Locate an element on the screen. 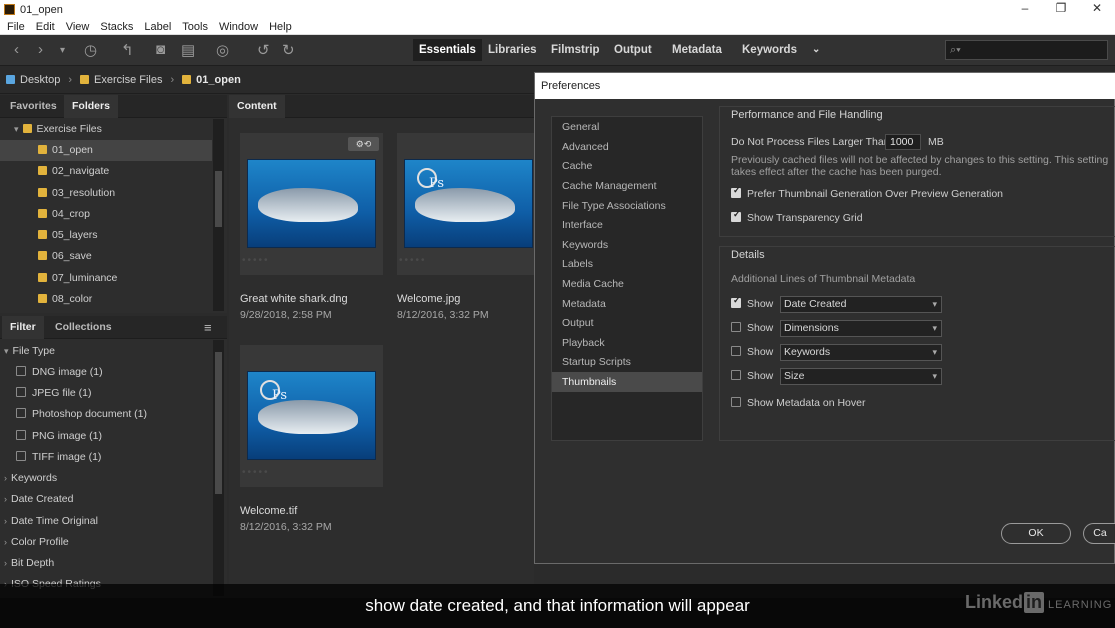  workspace-essentials: Essentials is located at coordinates (447, 50).